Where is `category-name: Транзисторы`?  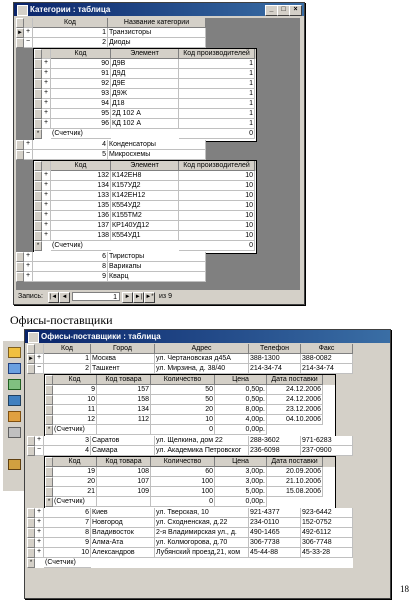
category-name: Транзисторы is located at coordinates (157, 33).